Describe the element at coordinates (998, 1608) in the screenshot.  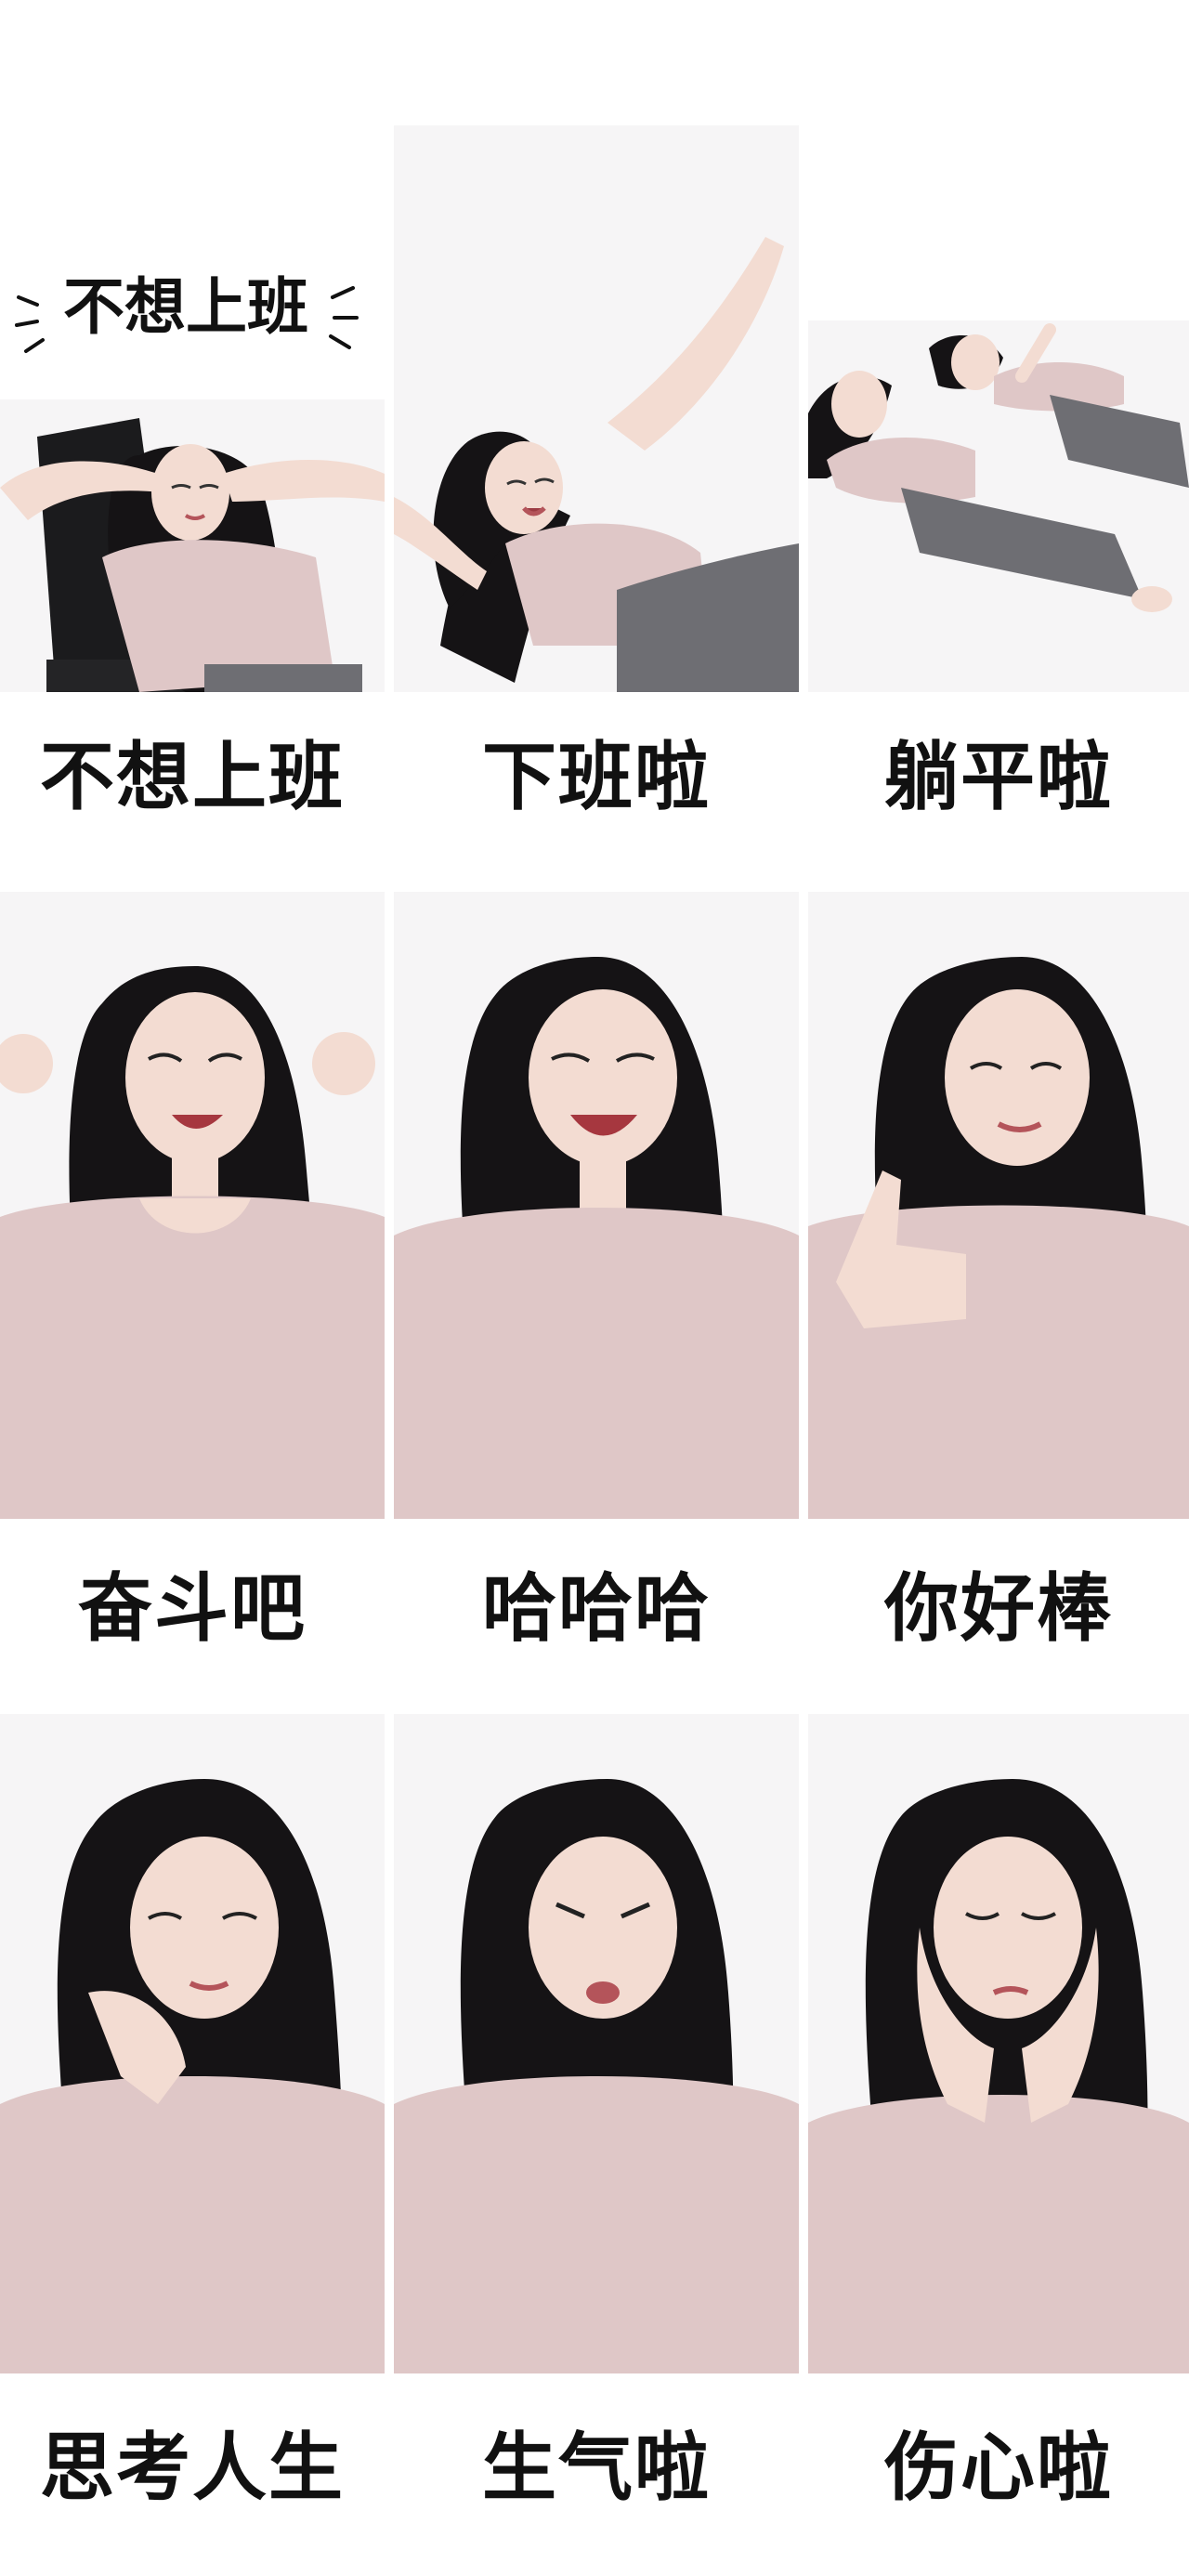
I see `sticker-caption-5: 你好棒` at that location.